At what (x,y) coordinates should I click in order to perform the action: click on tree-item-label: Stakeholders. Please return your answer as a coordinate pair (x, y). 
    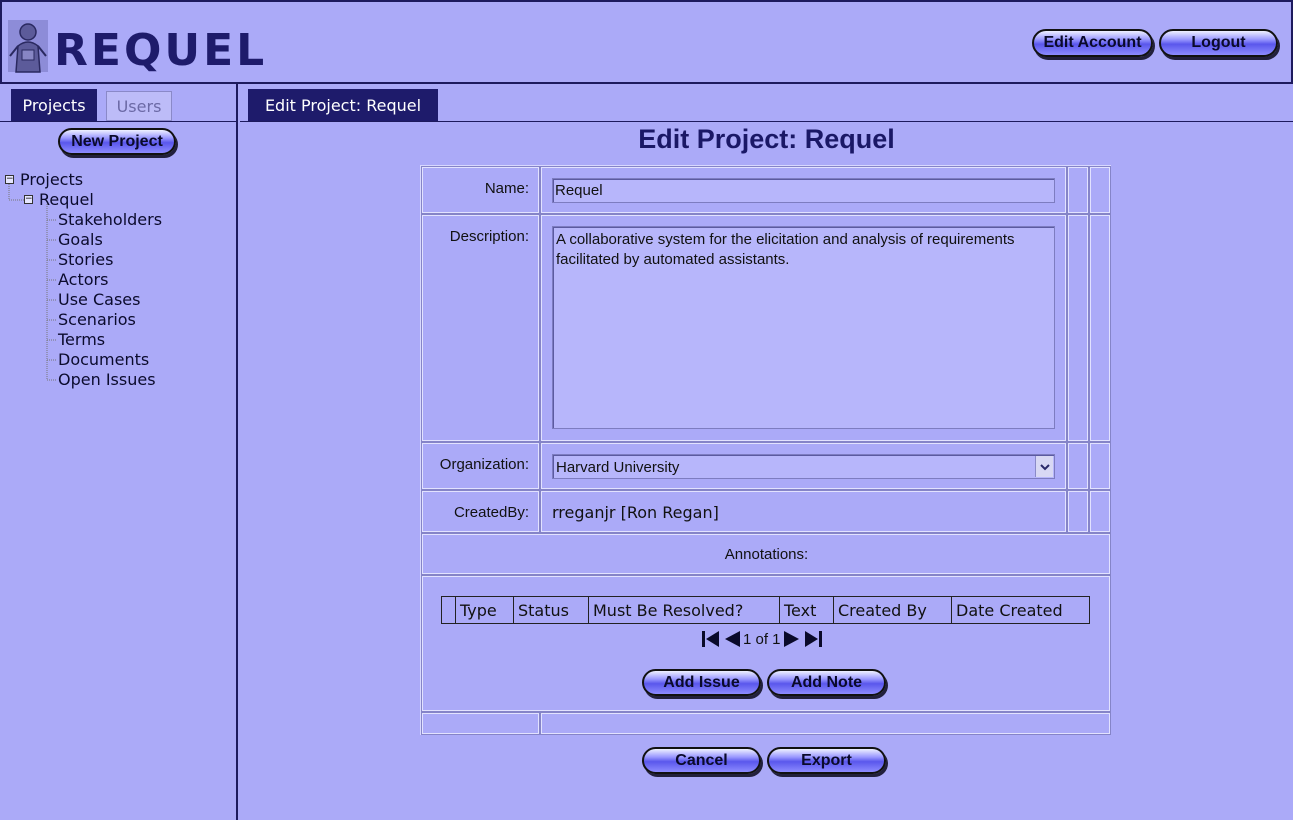
    Looking at the image, I should click on (110, 219).